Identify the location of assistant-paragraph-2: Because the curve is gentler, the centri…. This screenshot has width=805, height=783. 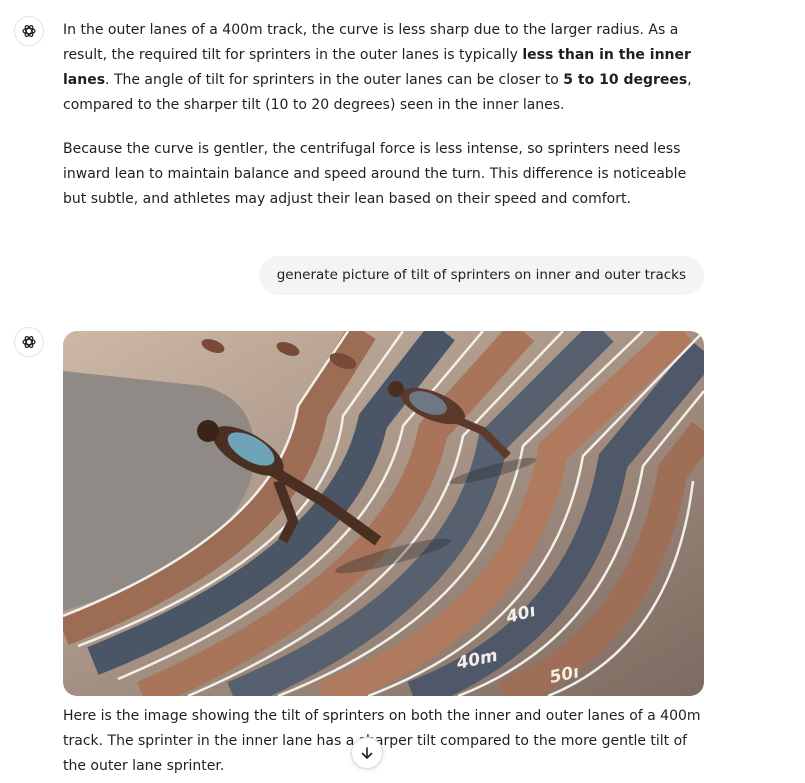
(375, 174).